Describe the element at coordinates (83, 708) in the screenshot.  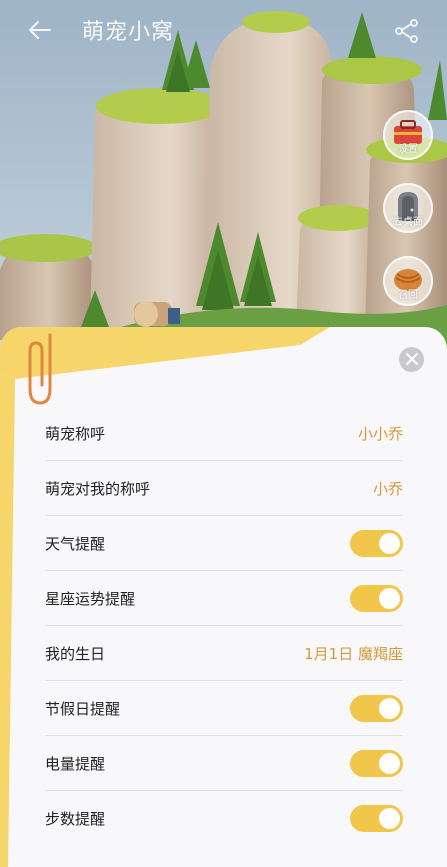
I see `setting-label: 节假日提醒` at that location.